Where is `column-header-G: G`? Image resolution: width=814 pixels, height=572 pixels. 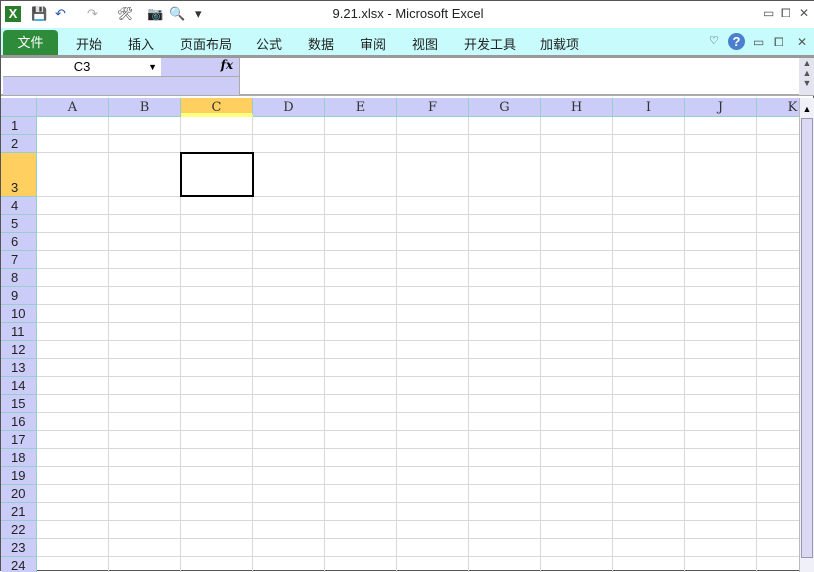 column-header-G: G is located at coordinates (505, 107).